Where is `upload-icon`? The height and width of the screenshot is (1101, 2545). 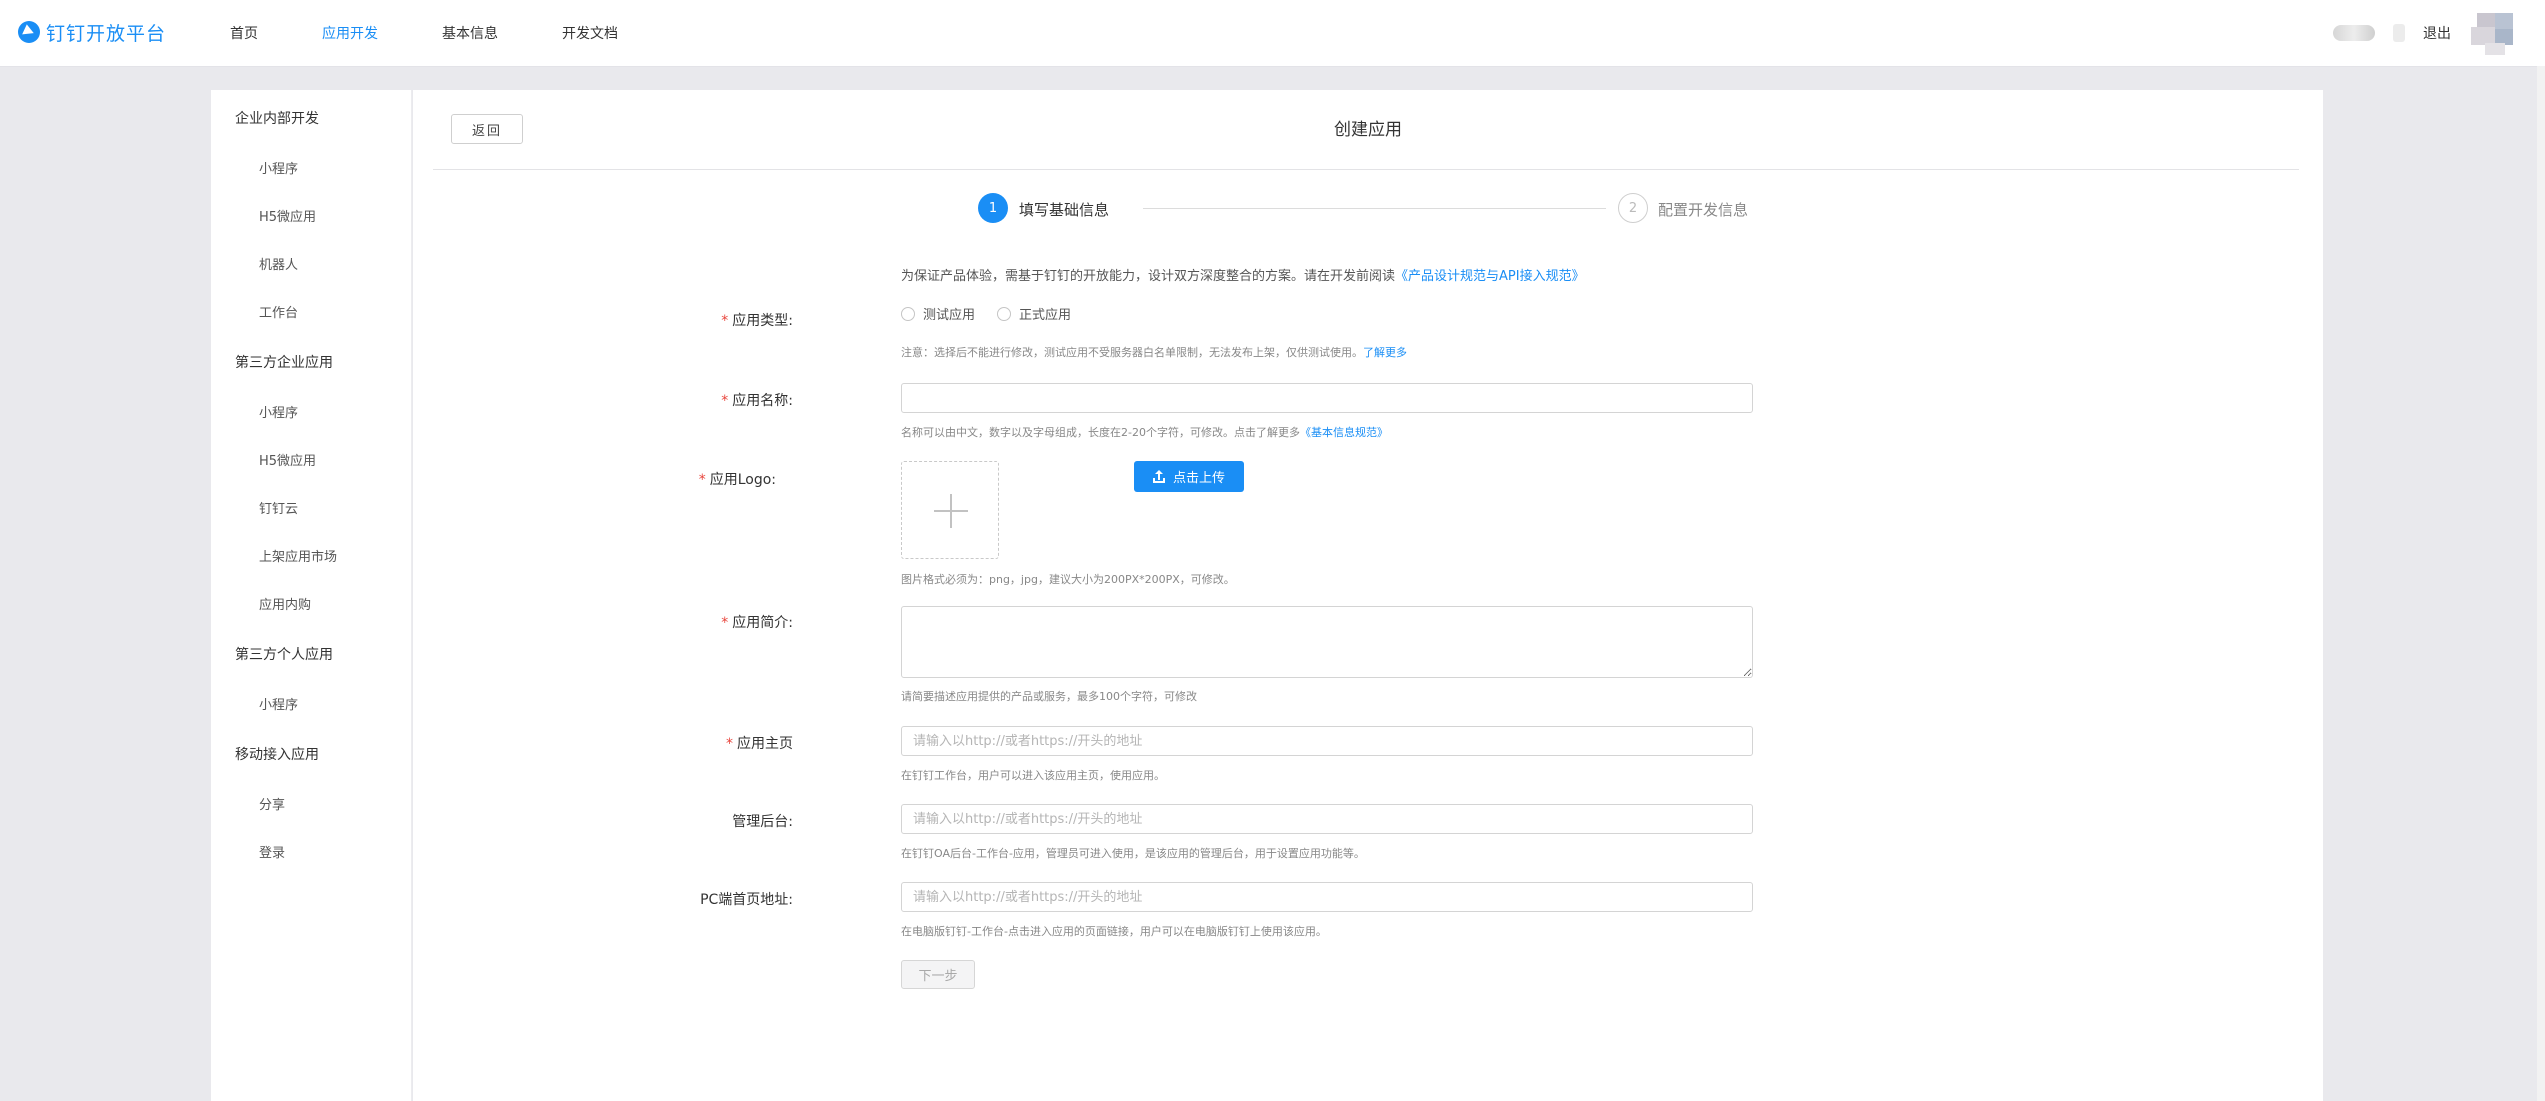
upload-icon is located at coordinates (1158, 476).